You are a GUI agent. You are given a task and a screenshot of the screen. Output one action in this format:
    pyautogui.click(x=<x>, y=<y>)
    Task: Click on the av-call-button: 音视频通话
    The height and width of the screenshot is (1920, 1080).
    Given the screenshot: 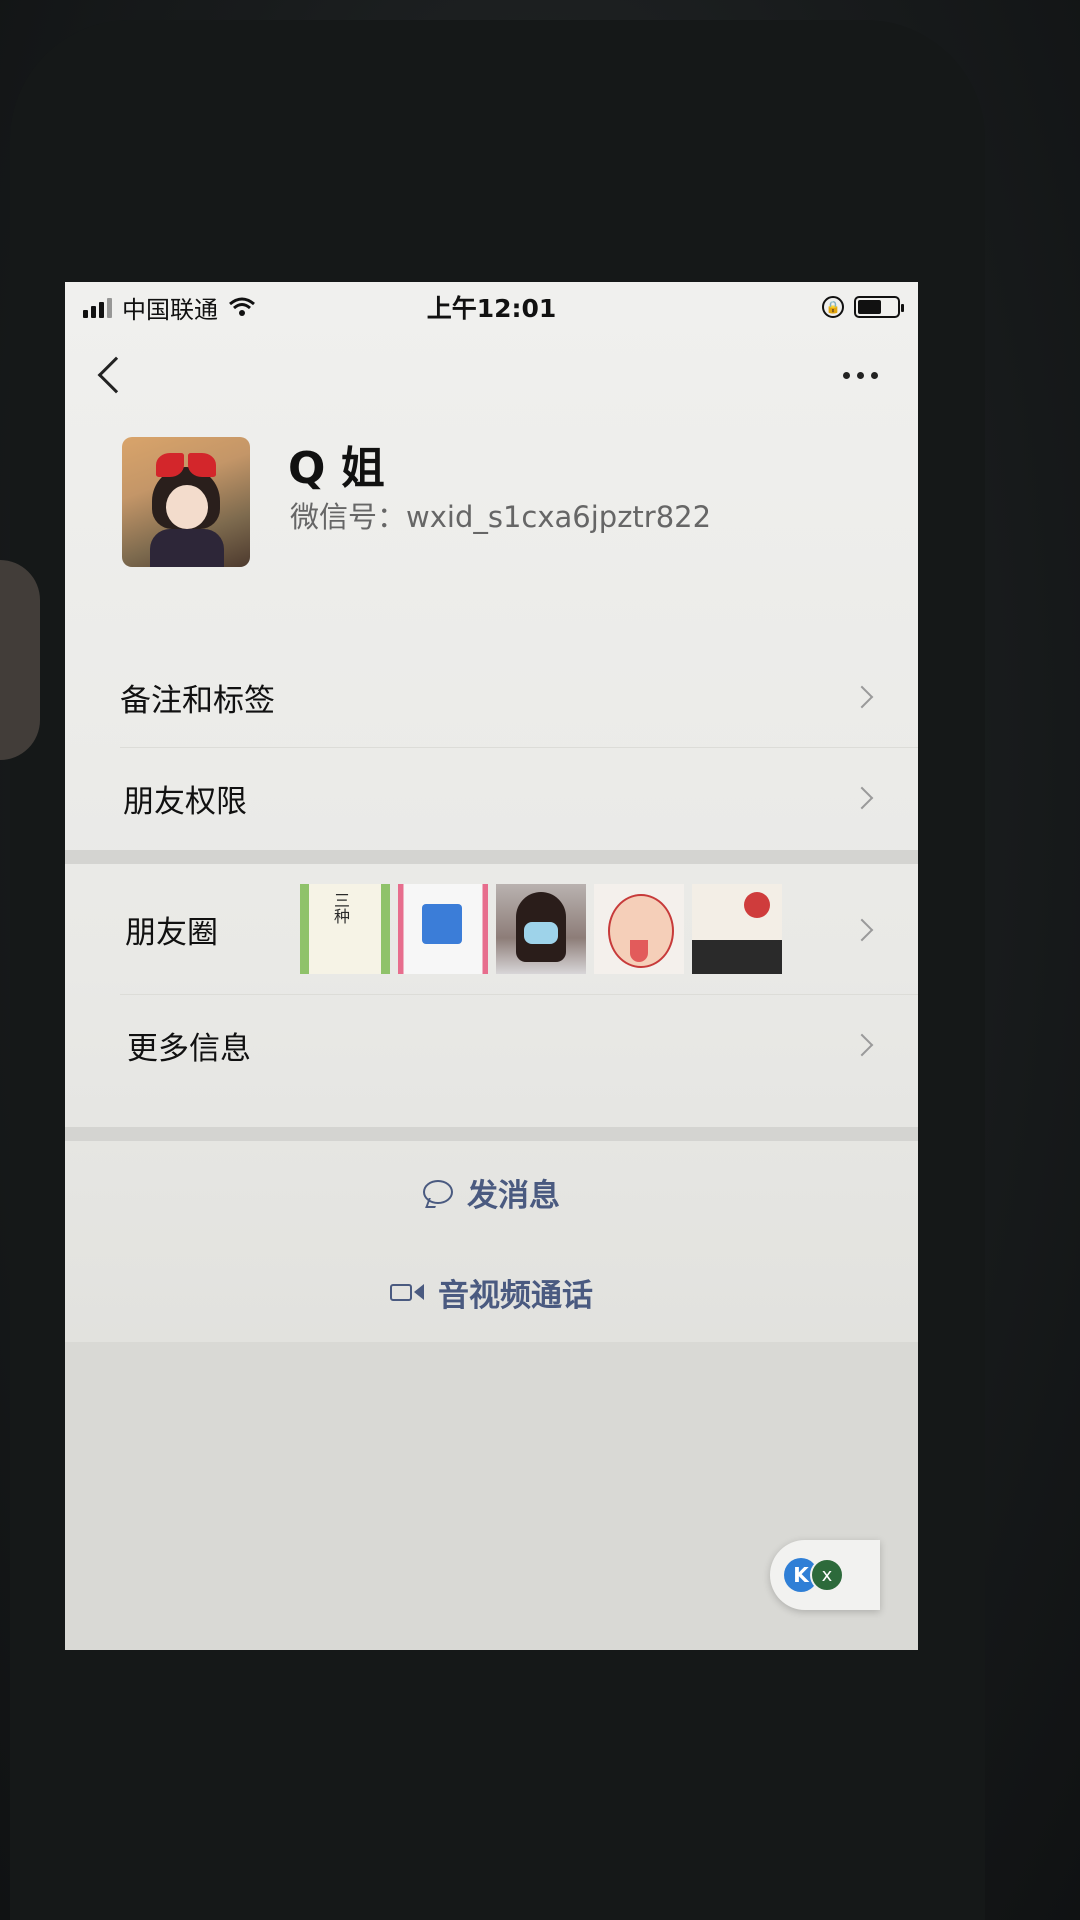 What is the action you would take?
    pyautogui.click(x=491, y=1292)
    